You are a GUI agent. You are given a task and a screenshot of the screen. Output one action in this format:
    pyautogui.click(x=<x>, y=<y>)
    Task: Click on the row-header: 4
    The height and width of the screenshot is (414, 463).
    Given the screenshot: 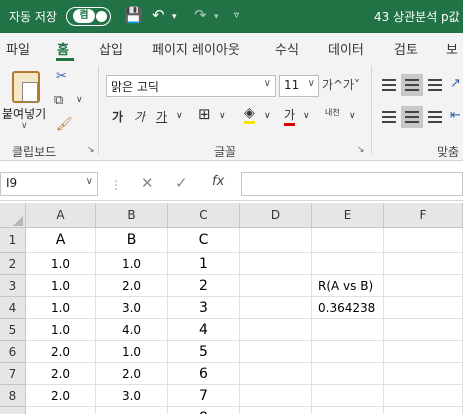 What is the action you would take?
    pyautogui.click(x=13, y=308)
    